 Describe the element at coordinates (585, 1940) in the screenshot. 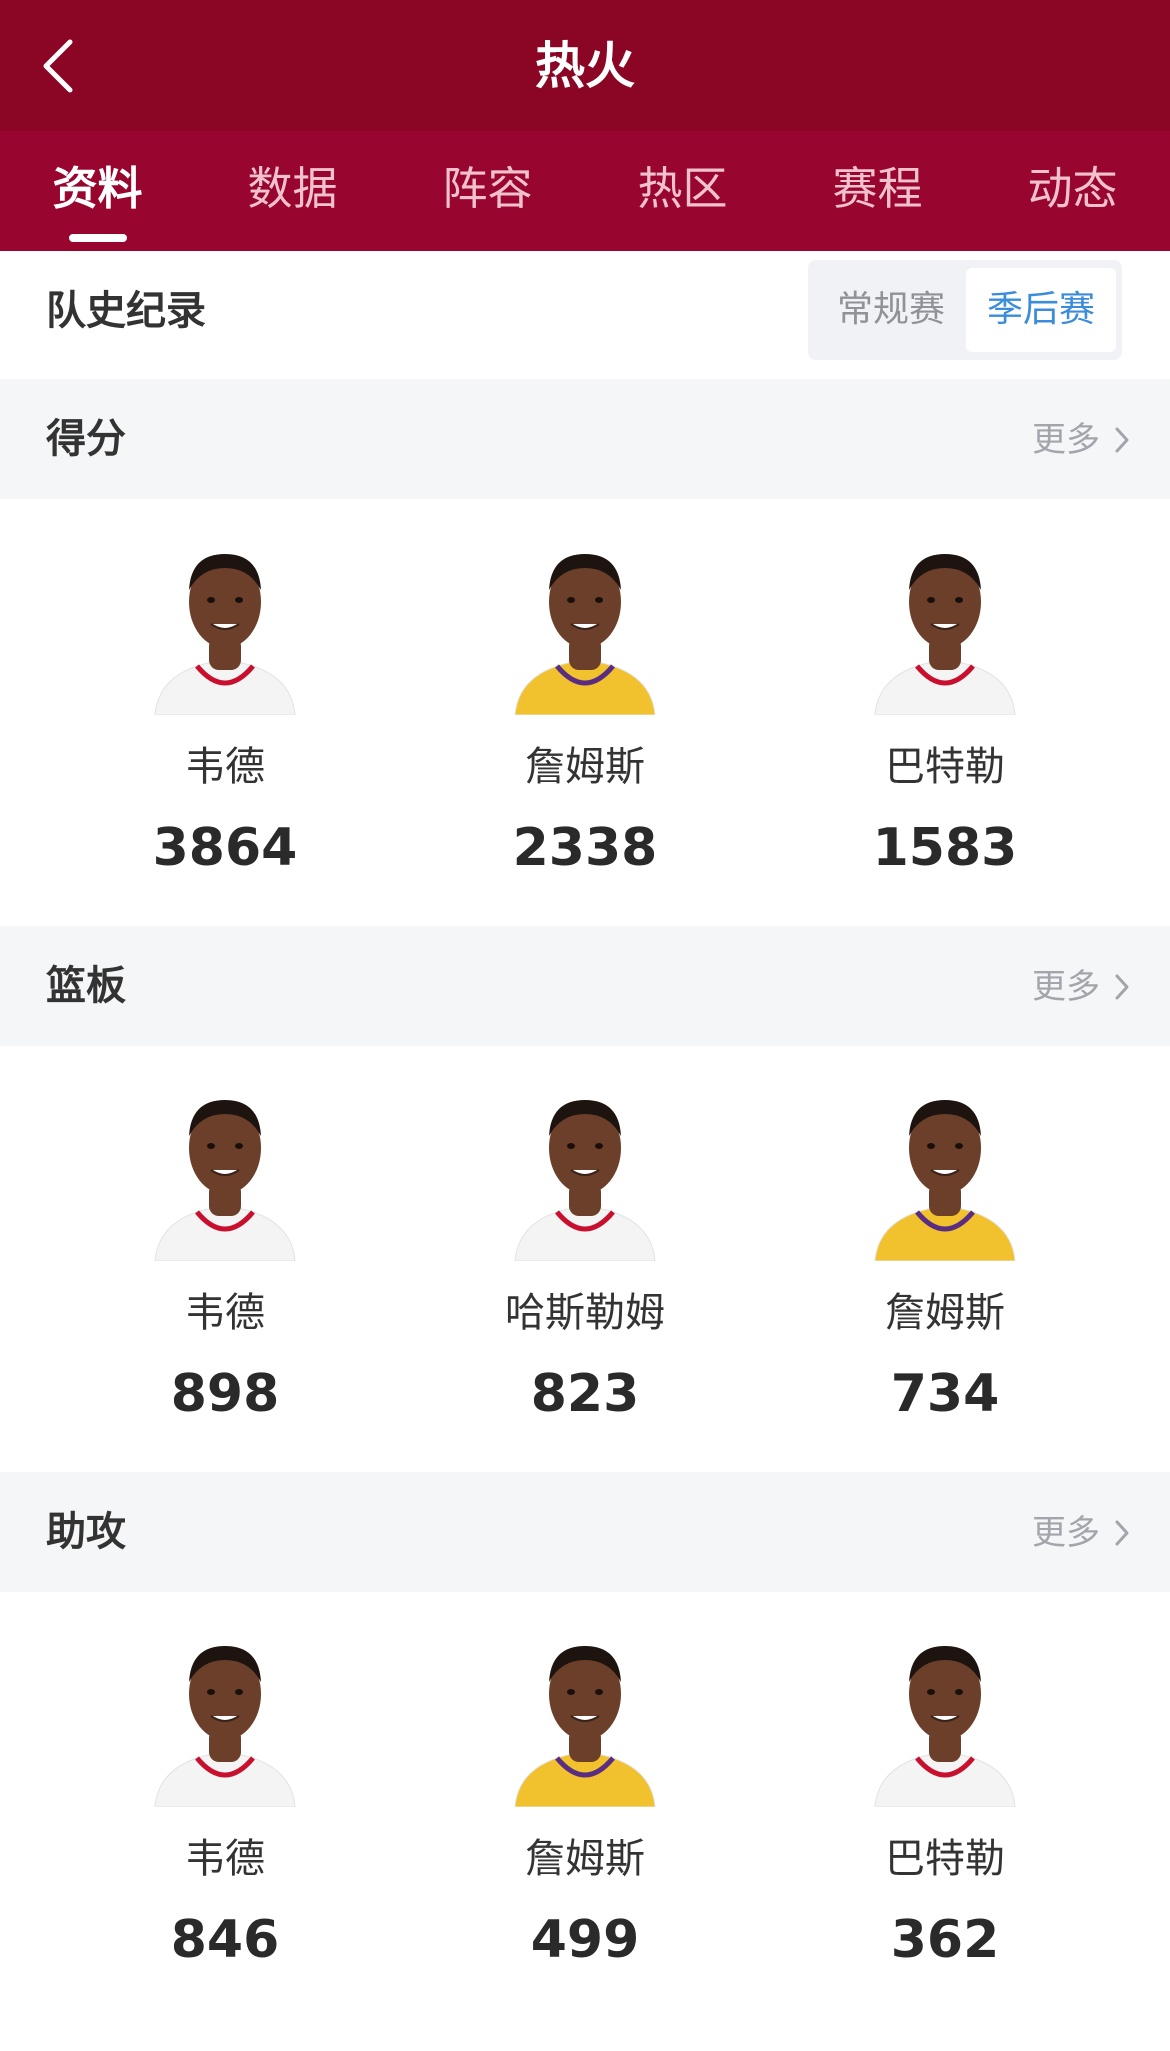

I see `player-stat-value: 499` at that location.